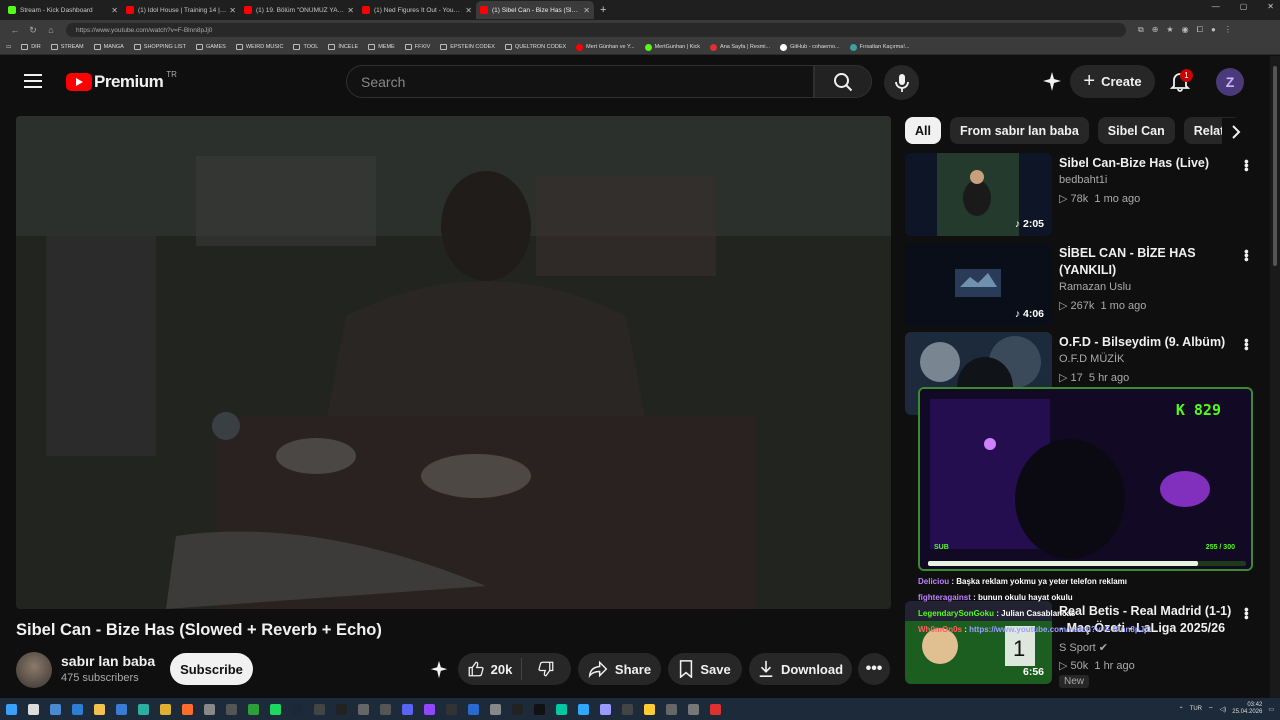 The image size is (1280, 720). Describe the element at coordinates (705, 669) in the screenshot. I see `save-button: Save` at that location.